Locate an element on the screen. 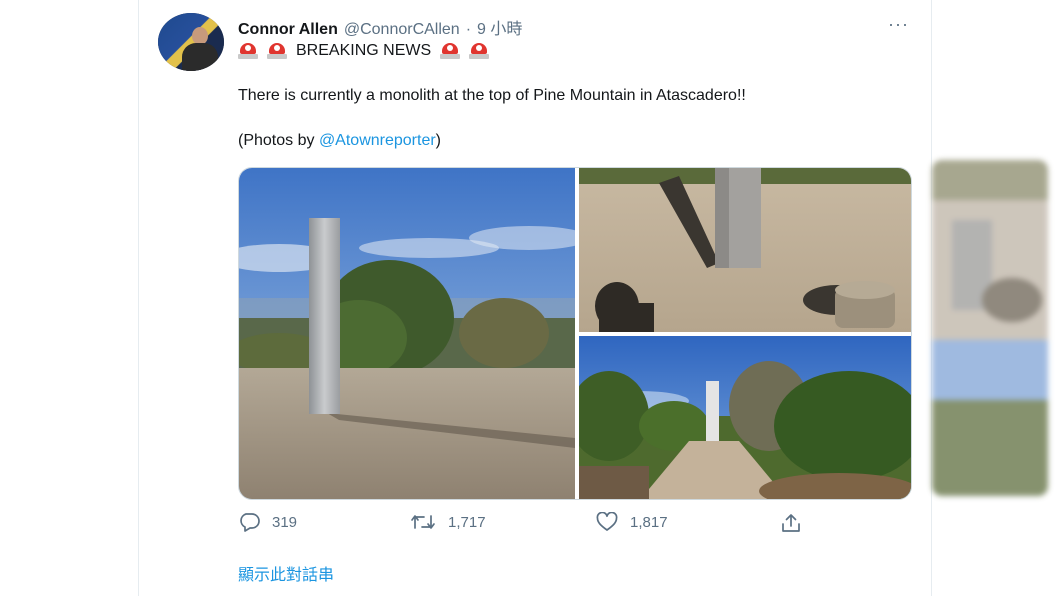 The height and width of the screenshot is (596, 1060). like-button: 1,817 is located at coordinates (632, 522).